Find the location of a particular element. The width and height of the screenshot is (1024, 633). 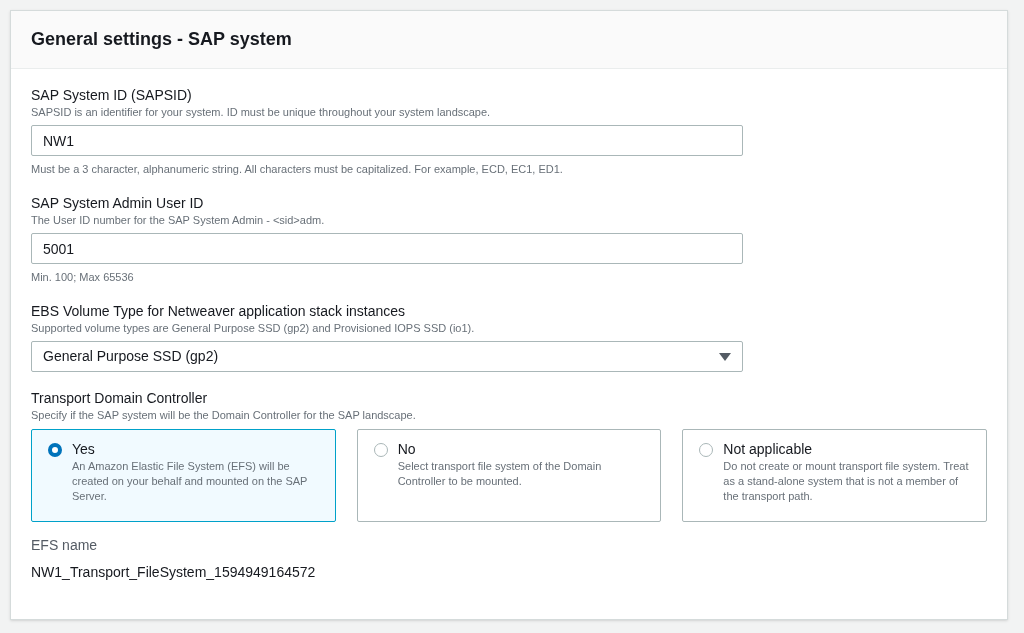

field-description: Specify if the SAP system will be the Domain Controller for the SAP landscape. is located at coordinates (224, 415).